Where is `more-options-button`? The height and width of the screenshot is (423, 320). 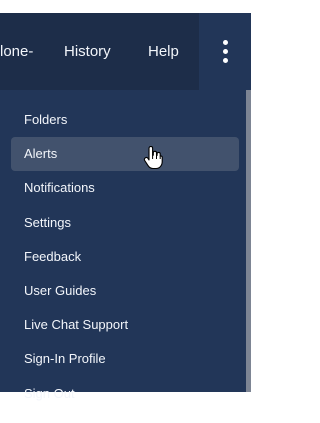
more-options-button is located at coordinates (225, 51).